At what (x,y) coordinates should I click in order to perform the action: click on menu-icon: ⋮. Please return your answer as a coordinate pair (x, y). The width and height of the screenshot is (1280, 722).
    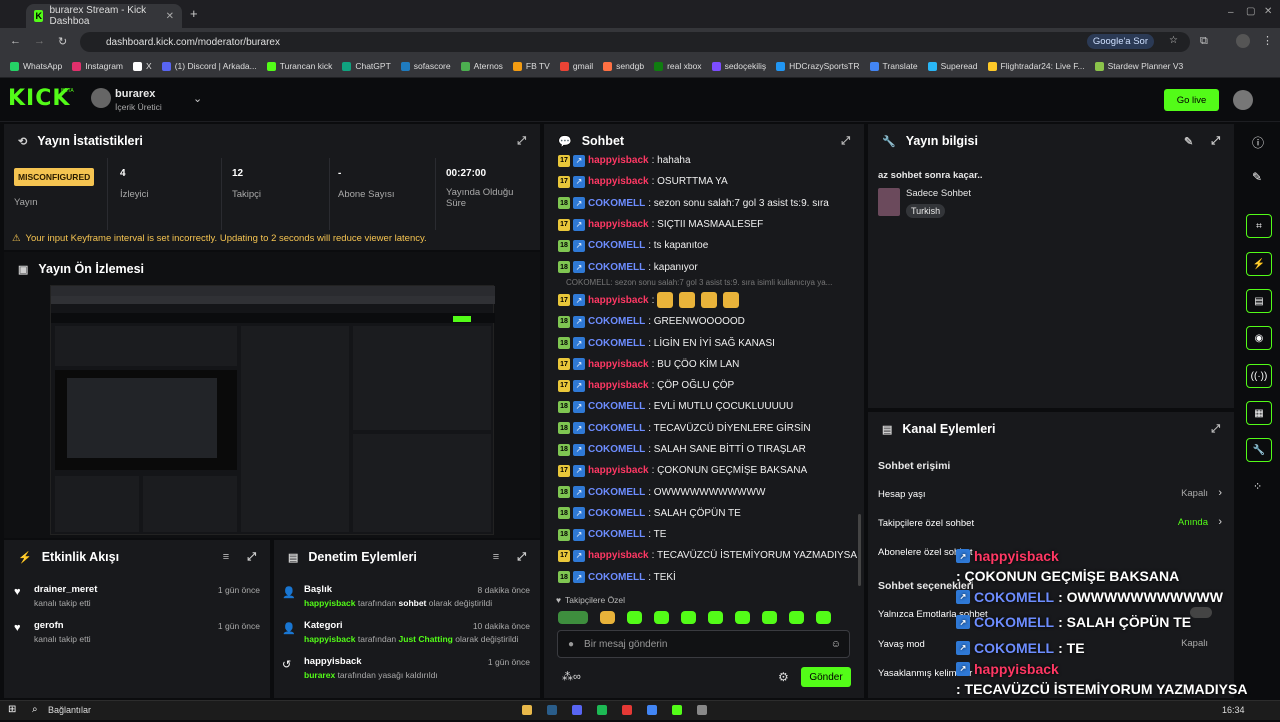
    Looking at the image, I should click on (1267, 40).